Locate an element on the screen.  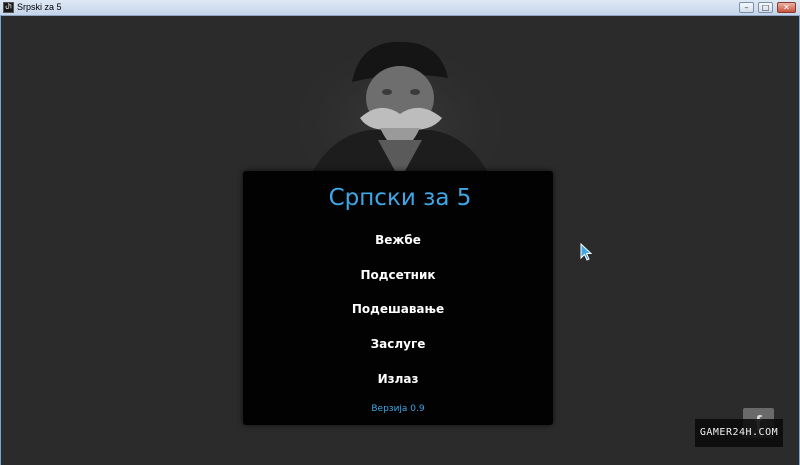
menu-item-settings: Подешавање is located at coordinates (398, 309).